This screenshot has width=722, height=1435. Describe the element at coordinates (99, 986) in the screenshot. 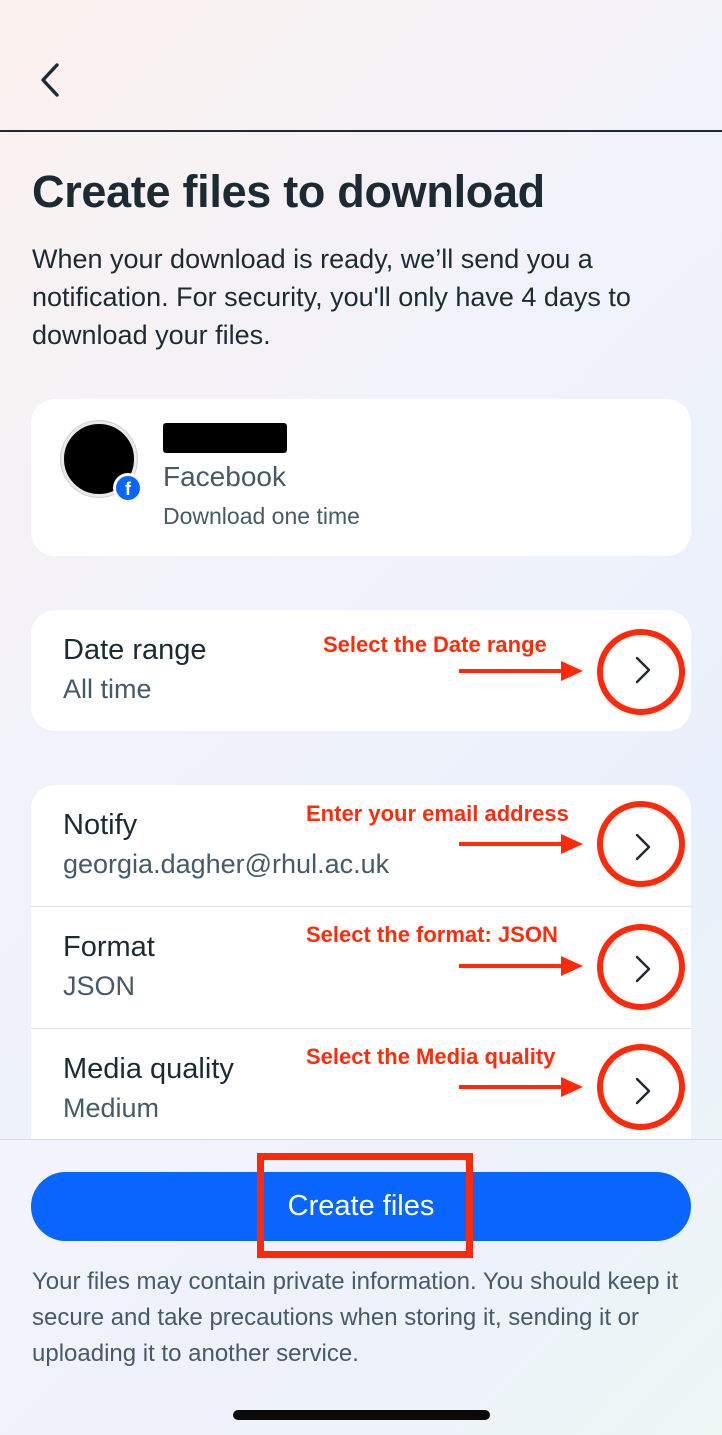

I see `format-value: JSON` at that location.